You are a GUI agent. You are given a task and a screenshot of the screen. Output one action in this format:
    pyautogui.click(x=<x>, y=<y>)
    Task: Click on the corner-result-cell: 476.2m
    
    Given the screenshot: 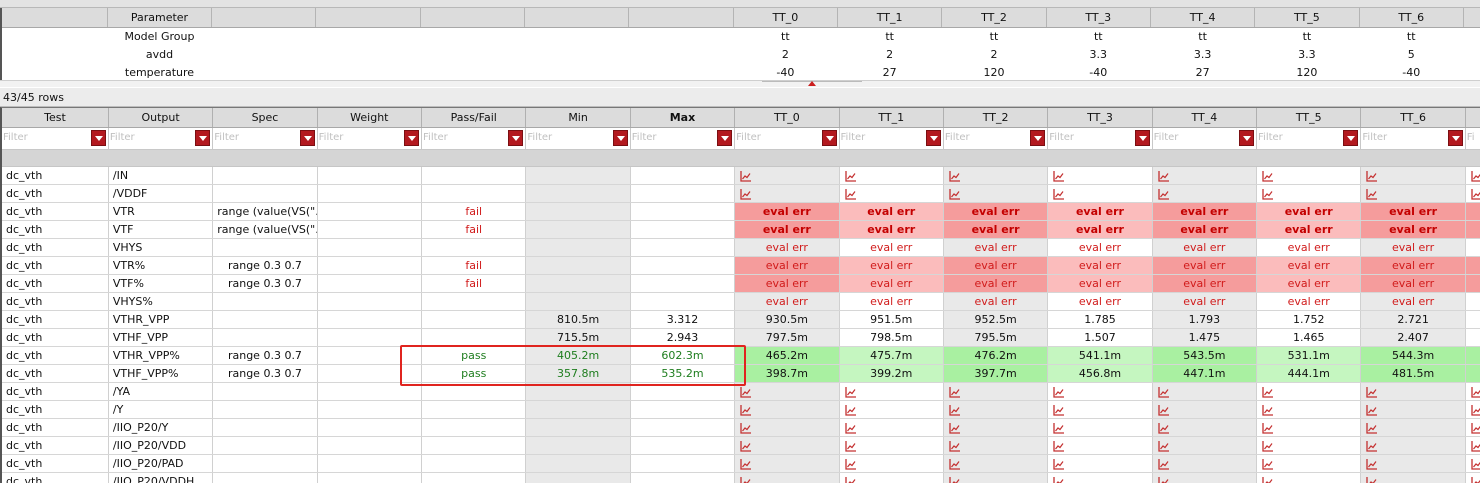 What is the action you would take?
    pyautogui.click(x=996, y=355)
    